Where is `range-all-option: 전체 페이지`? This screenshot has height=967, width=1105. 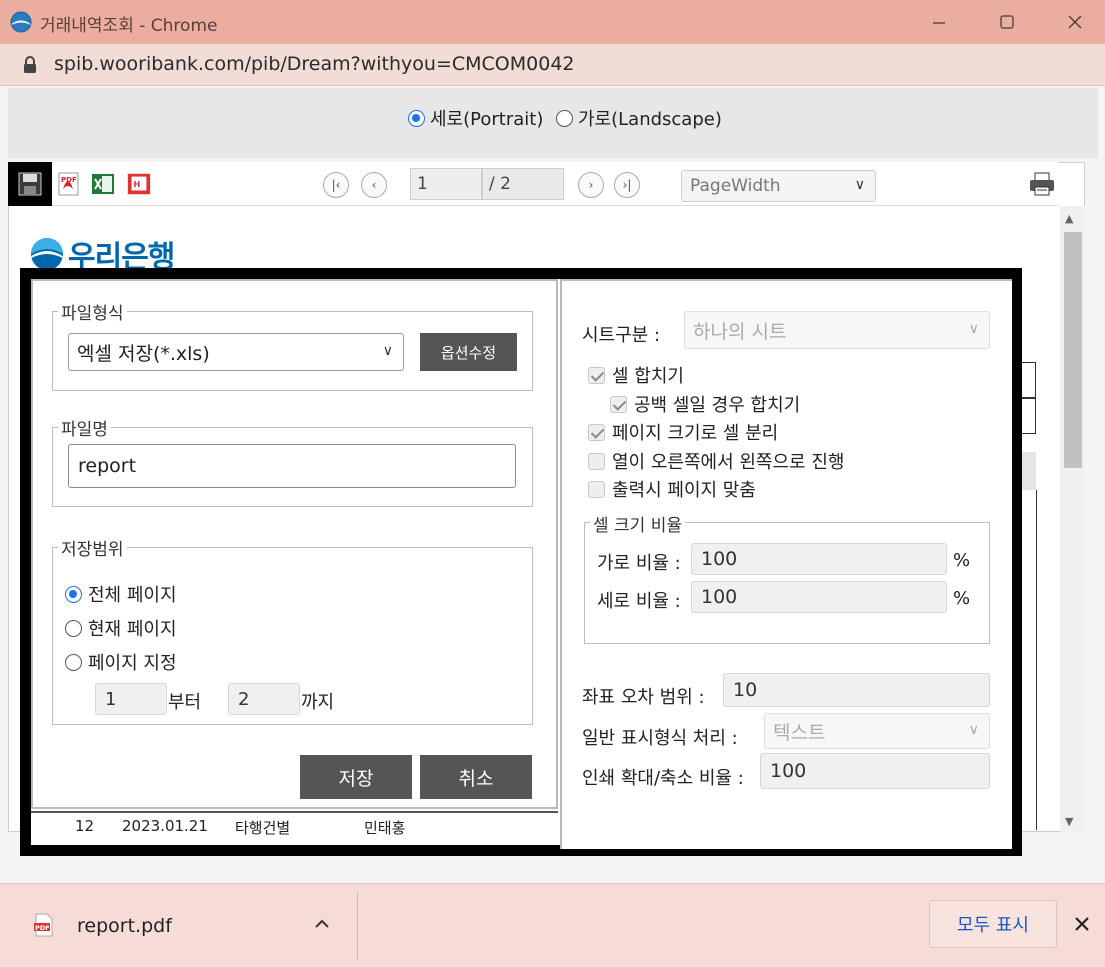 range-all-option: 전체 페이지 is located at coordinates (121, 594).